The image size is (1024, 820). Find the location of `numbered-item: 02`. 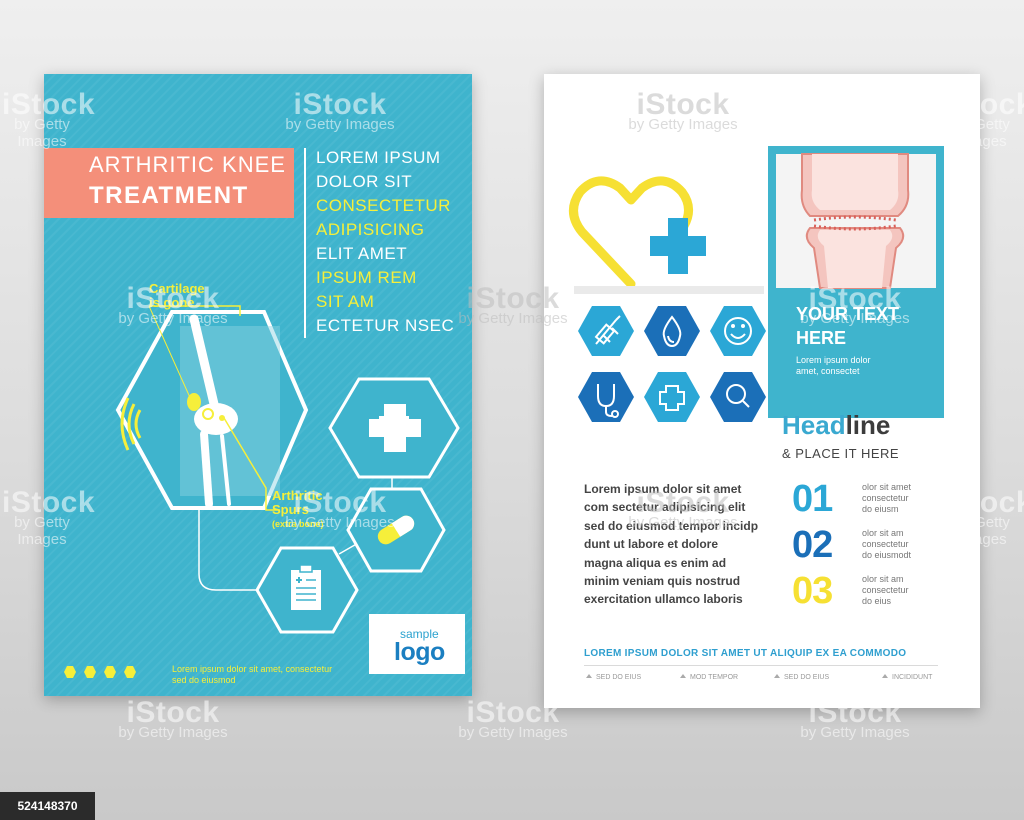

numbered-item: 02 is located at coordinates (812, 545).